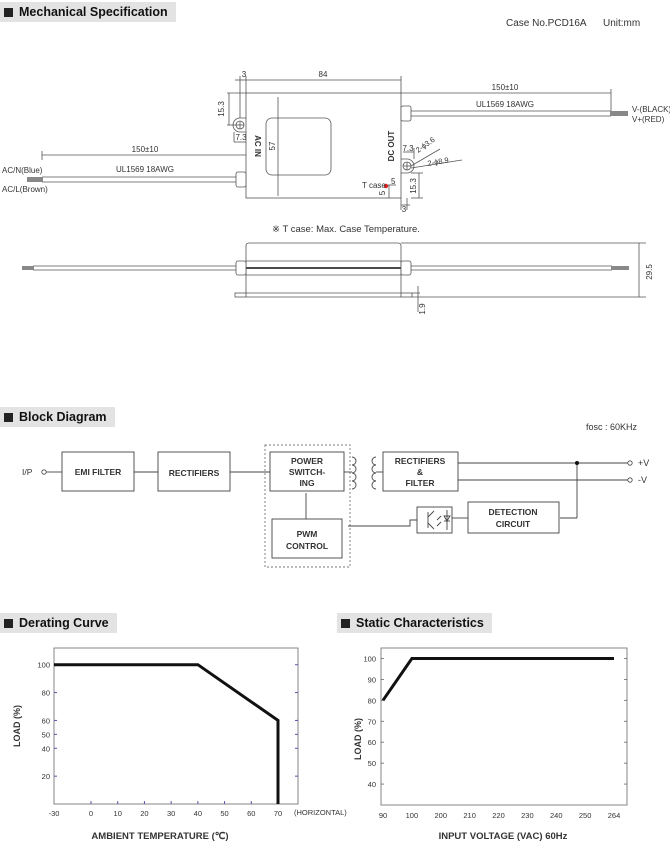 The width and height of the screenshot is (670, 853). Describe the element at coordinates (372, 742) in the screenshot. I see `static-y-tick-label: 60` at that location.